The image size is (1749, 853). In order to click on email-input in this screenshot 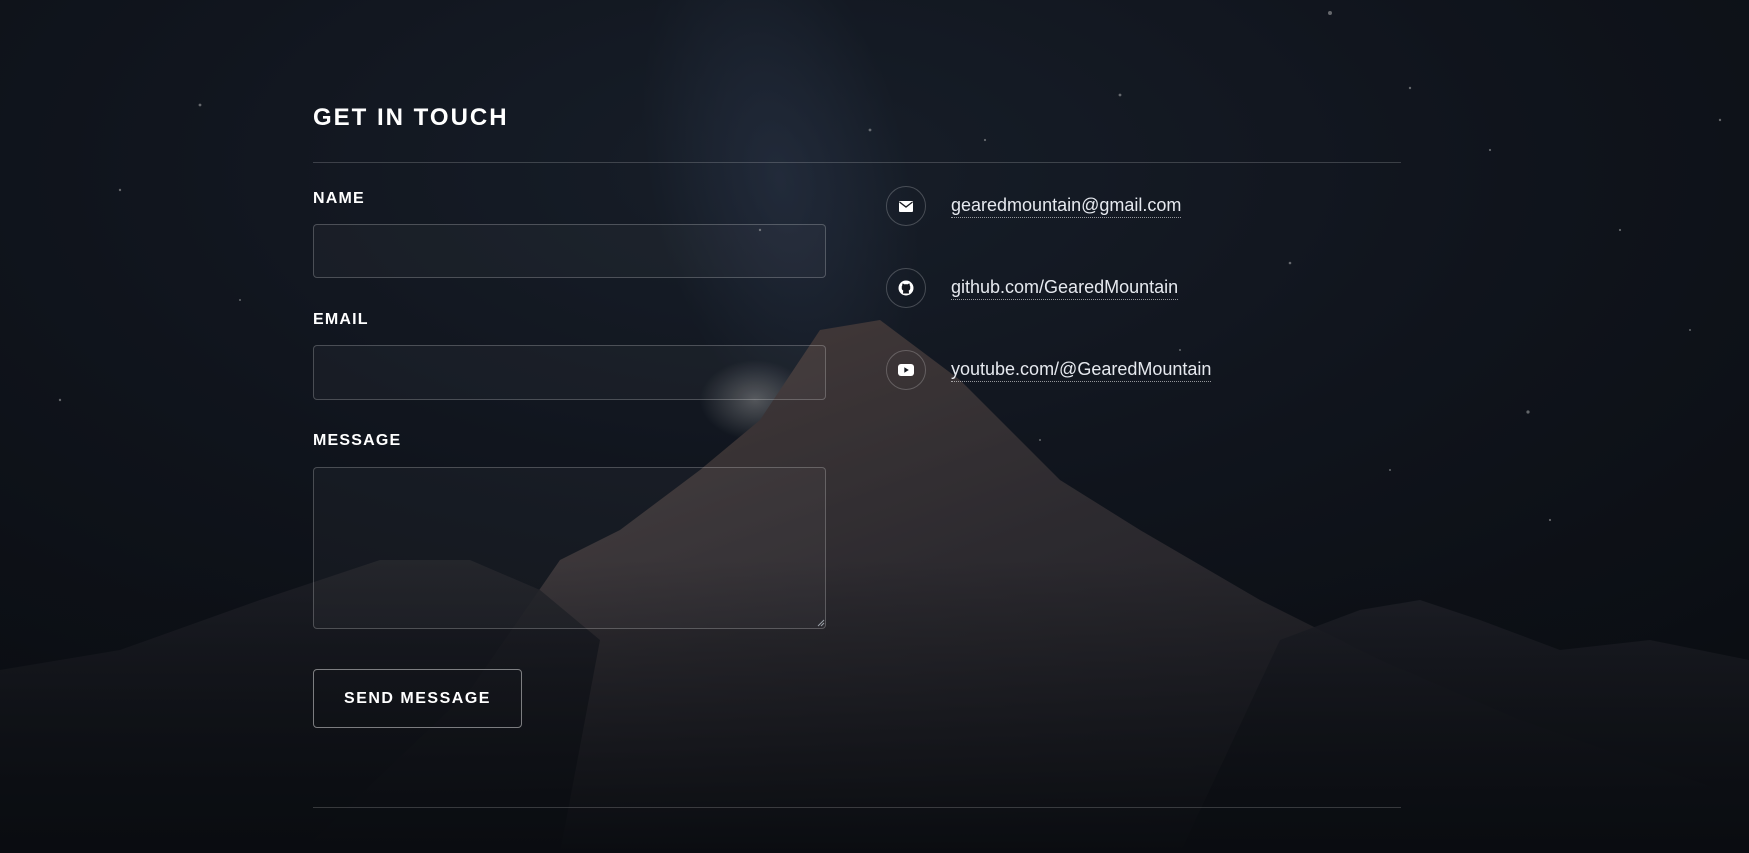, I will do `click(569, 372)`.